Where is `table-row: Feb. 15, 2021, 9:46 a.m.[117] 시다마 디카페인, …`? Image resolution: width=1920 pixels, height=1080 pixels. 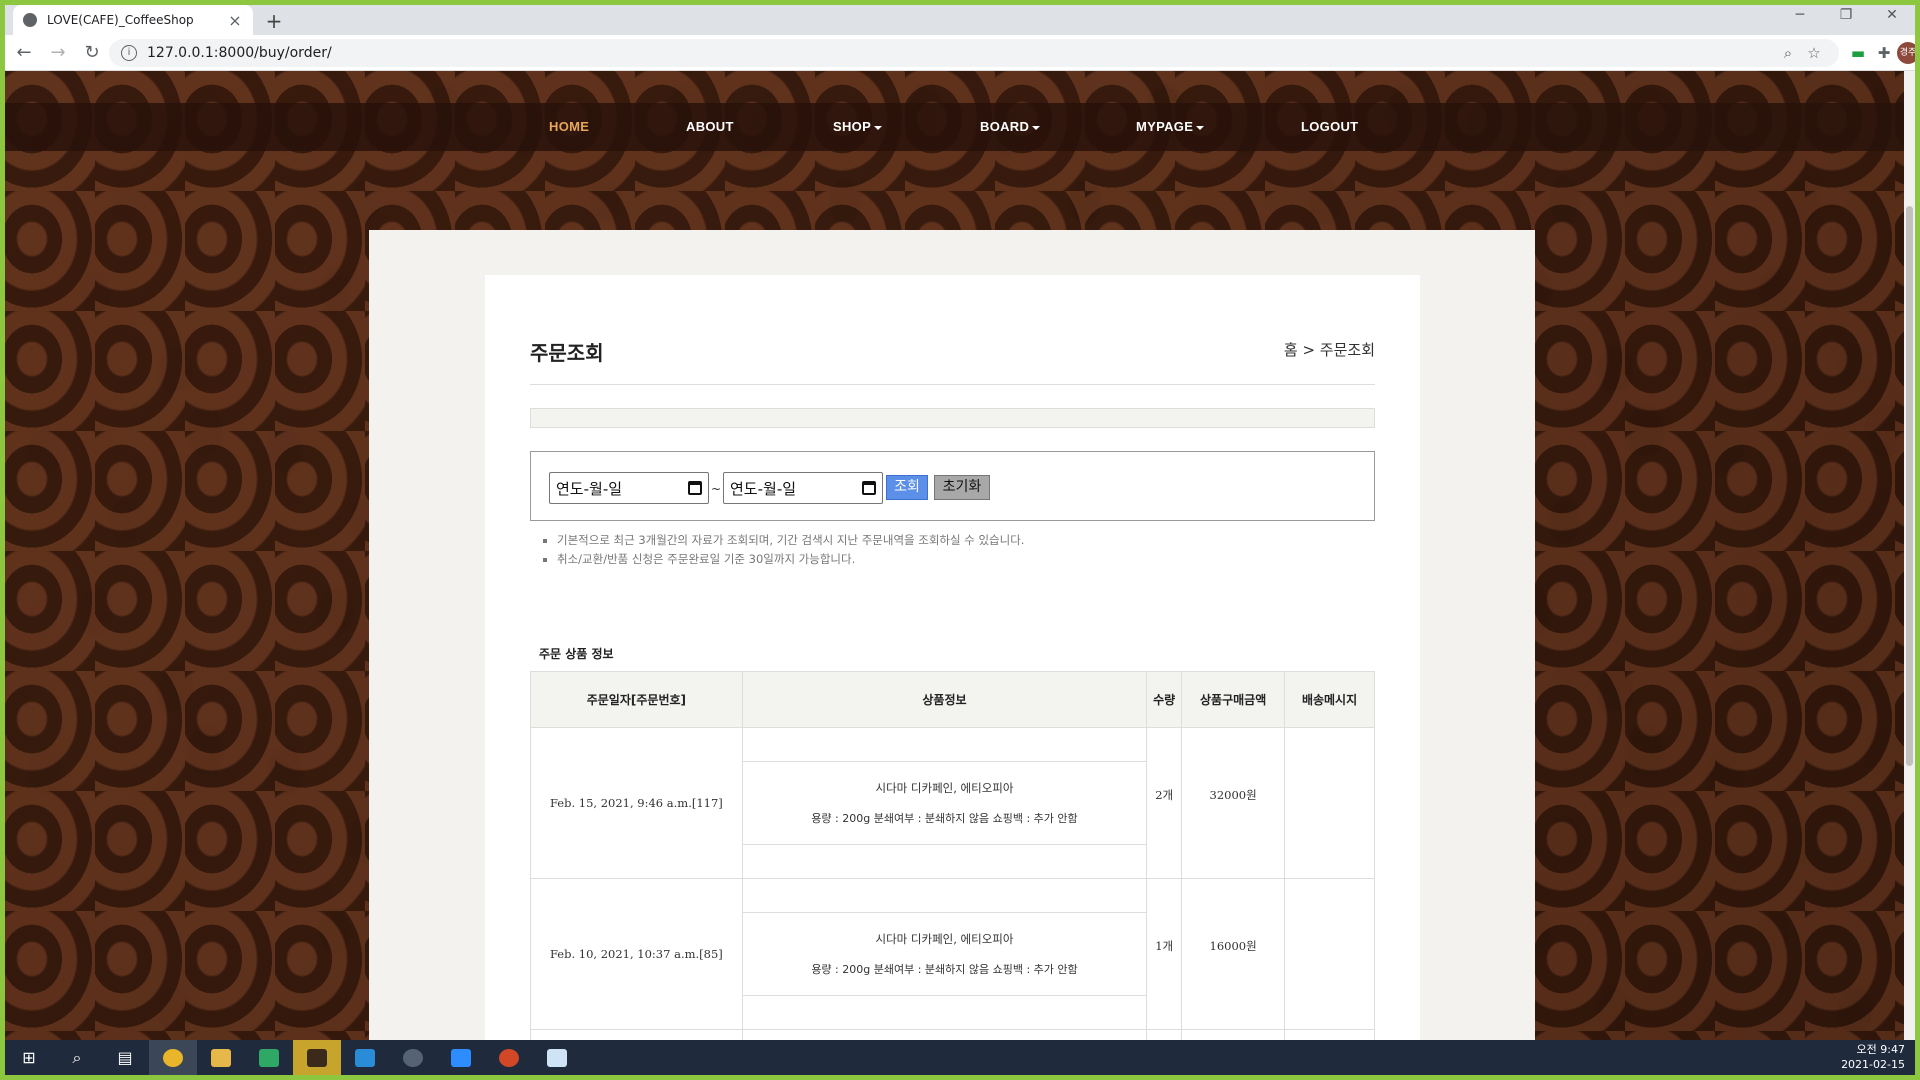
table-row: Feb. 15, 2021, 9:46 a.m.[117] 시다마 디카페인, … is located at coordinates (952, 803).